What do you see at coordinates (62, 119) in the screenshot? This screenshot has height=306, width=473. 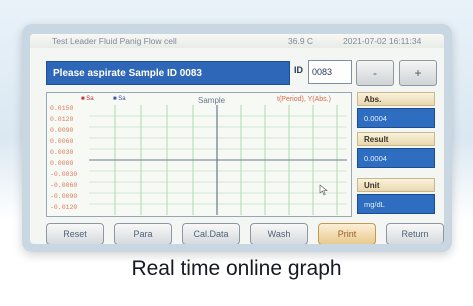 I see `y-tick-label: 0.0120` at bounding box center [62, 119].